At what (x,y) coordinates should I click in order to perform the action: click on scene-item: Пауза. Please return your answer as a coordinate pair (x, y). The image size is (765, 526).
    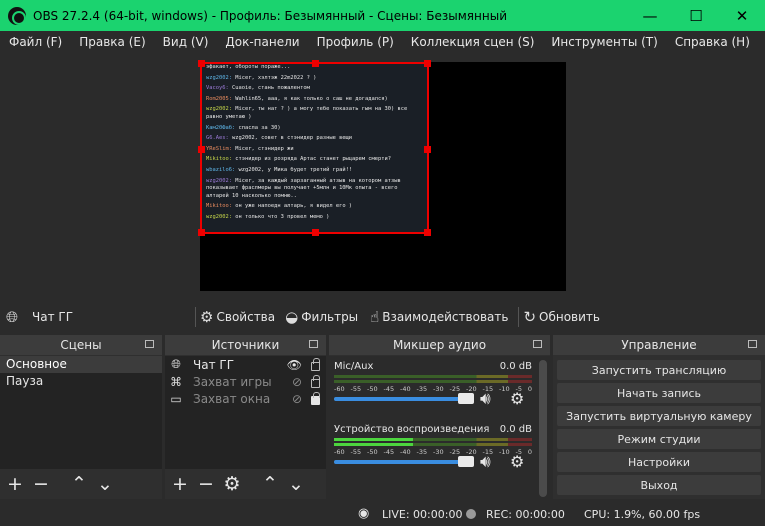
    Looking at the image, I should click on (81, 381).